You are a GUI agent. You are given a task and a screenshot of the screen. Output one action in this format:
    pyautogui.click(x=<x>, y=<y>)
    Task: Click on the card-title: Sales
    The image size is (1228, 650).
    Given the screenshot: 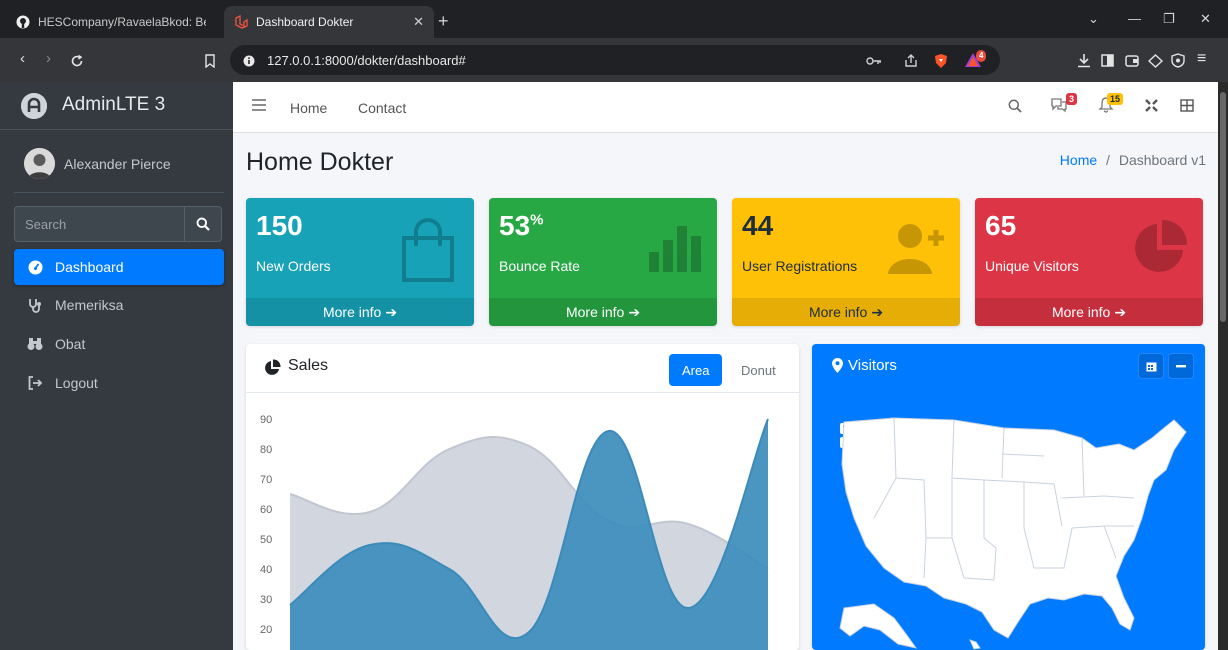 What is the action you would take?
    pyautogui.click(x=308, y=365)
    